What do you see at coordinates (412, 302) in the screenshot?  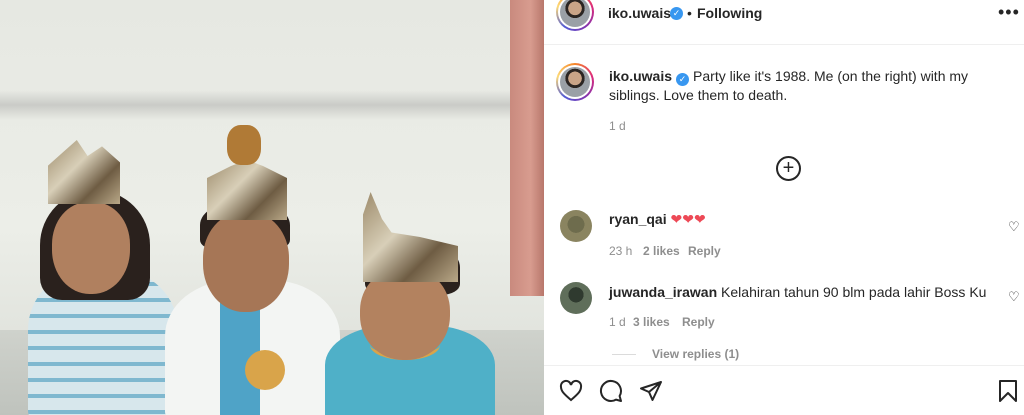 I see `kid-right` at bounding box center [412, 302].